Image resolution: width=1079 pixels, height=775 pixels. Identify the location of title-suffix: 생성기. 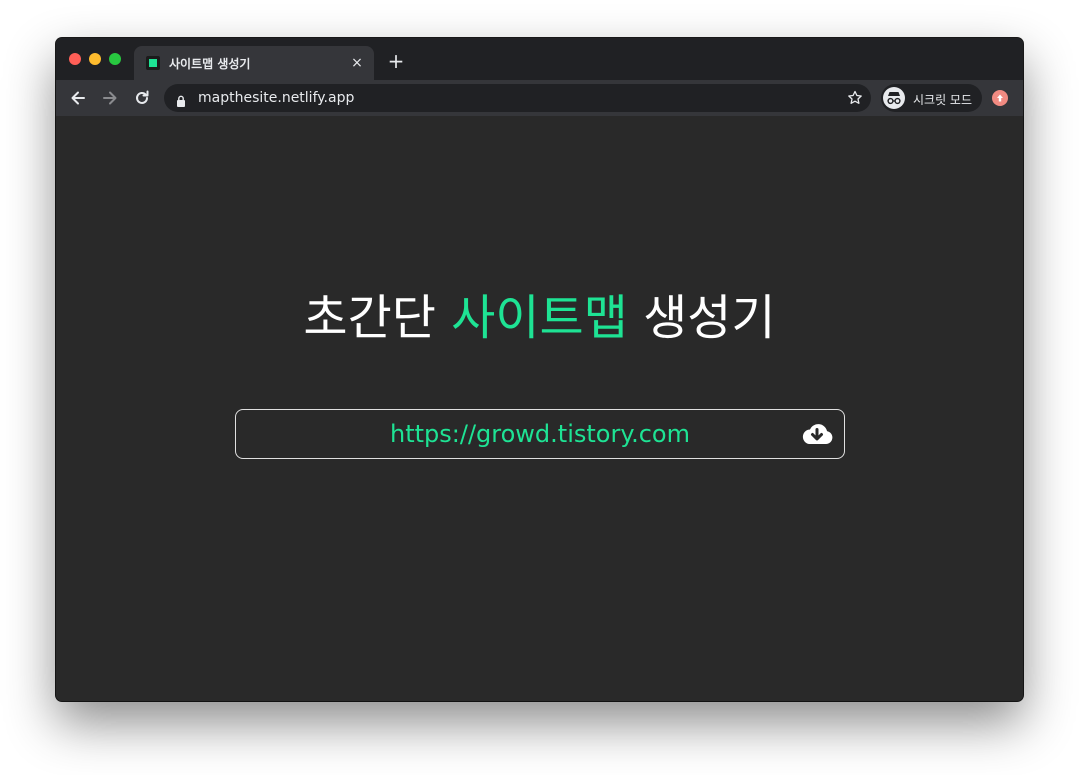
(701, 318).